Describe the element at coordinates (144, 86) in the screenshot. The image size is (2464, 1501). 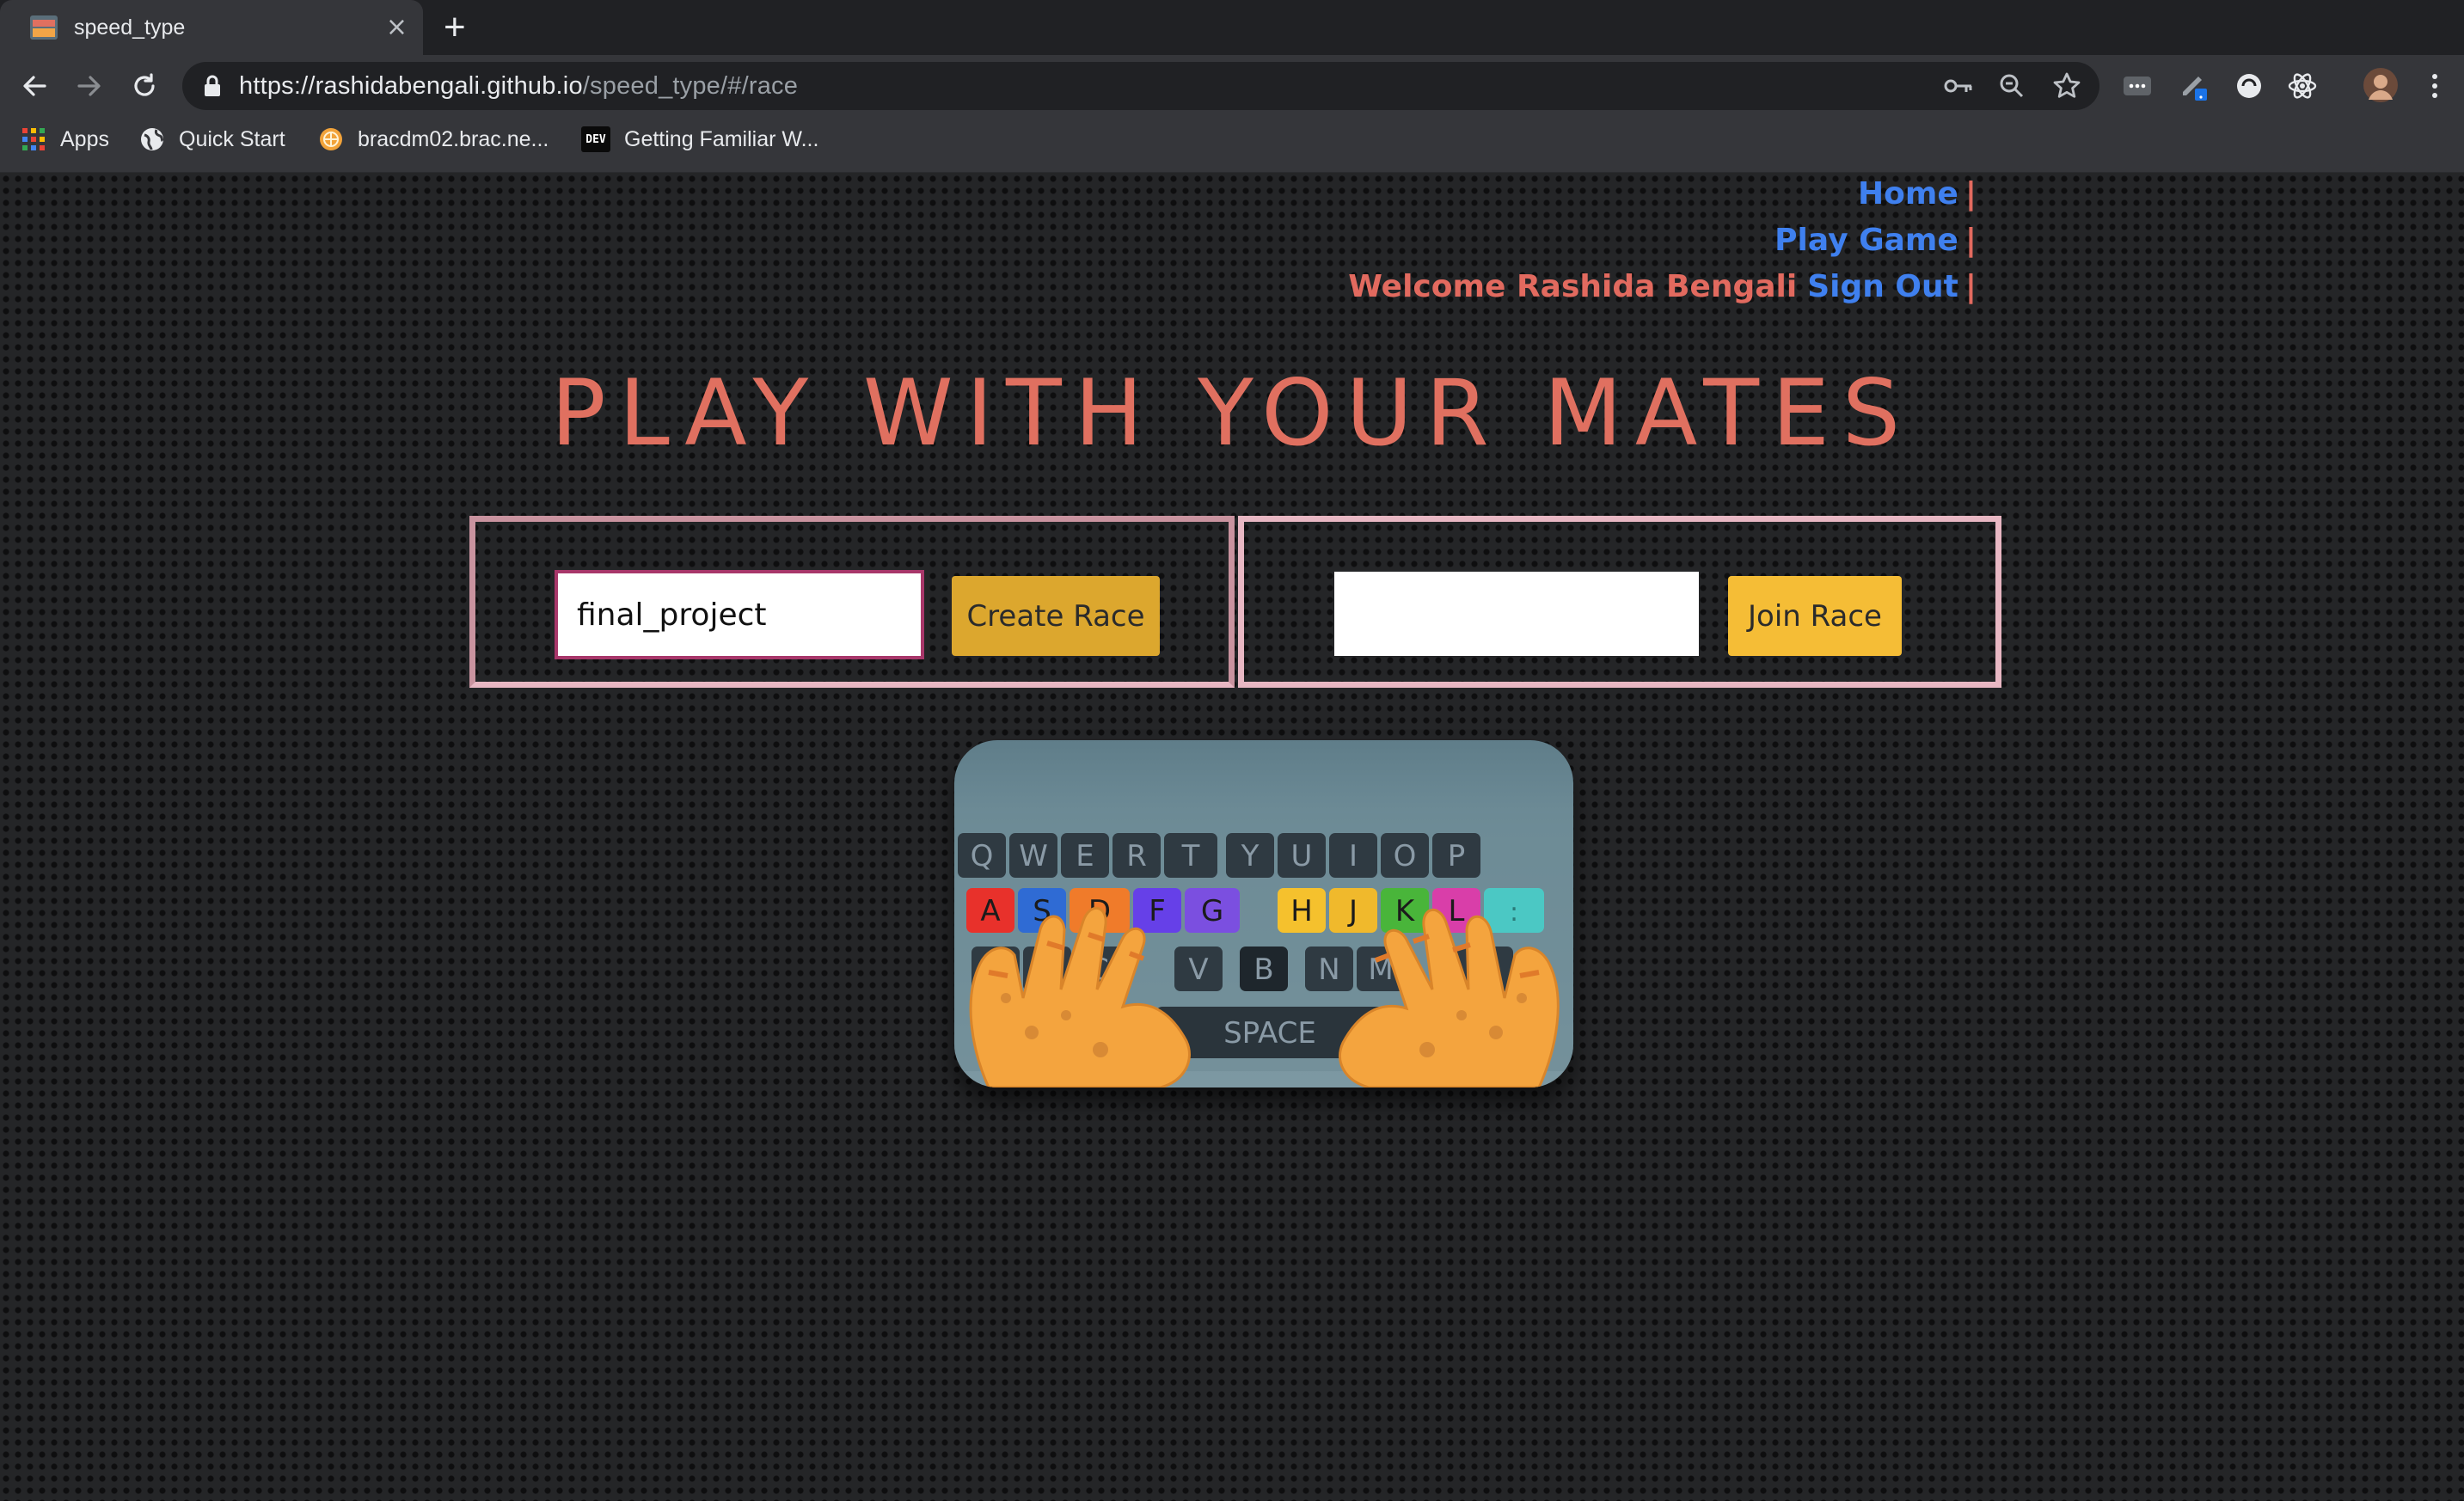
I see `reload-icon` at that location.